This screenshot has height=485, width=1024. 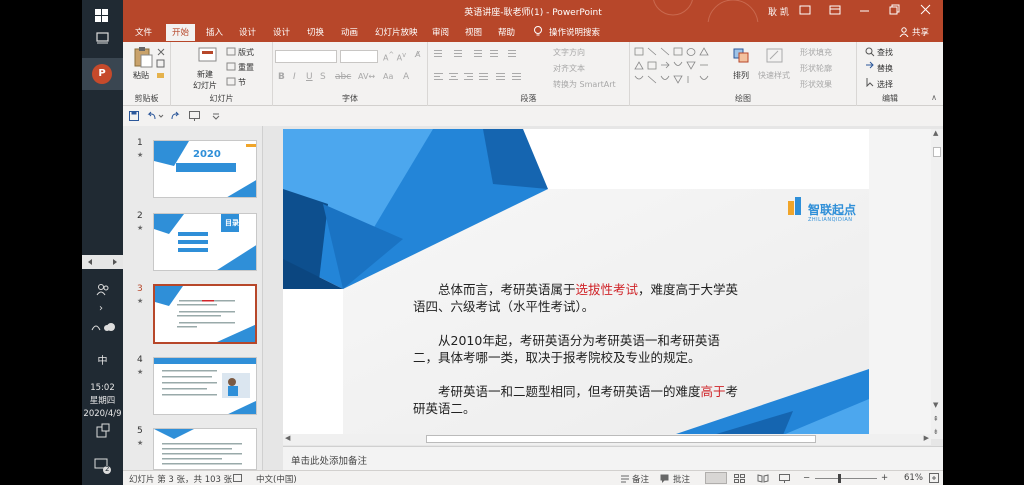 I want to click on underline-button: U, so click(x=309, y=77).